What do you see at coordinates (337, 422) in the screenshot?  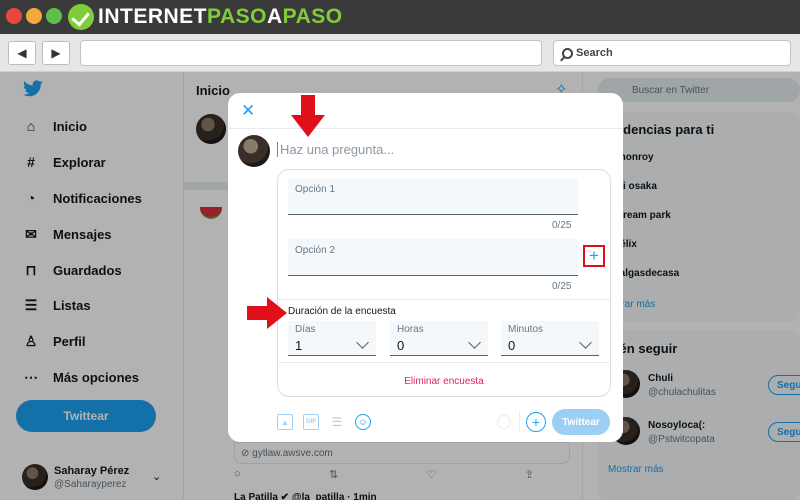 I see `poll-icon: ☰` at bounding box center [337, 422].